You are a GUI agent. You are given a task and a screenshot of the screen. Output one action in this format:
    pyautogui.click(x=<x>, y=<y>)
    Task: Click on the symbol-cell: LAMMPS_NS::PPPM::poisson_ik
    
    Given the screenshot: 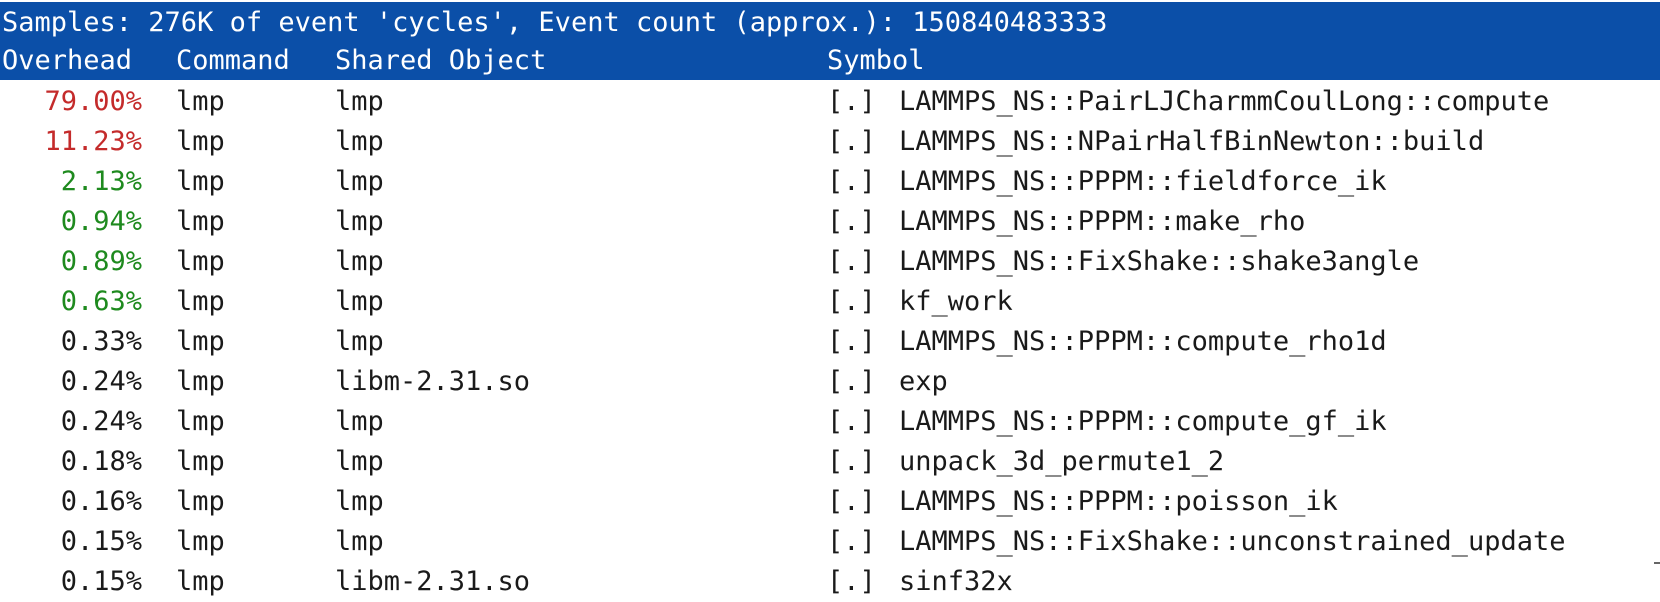 What is the action you would take?
    pyautogui.click(x=1118, y=501)
    